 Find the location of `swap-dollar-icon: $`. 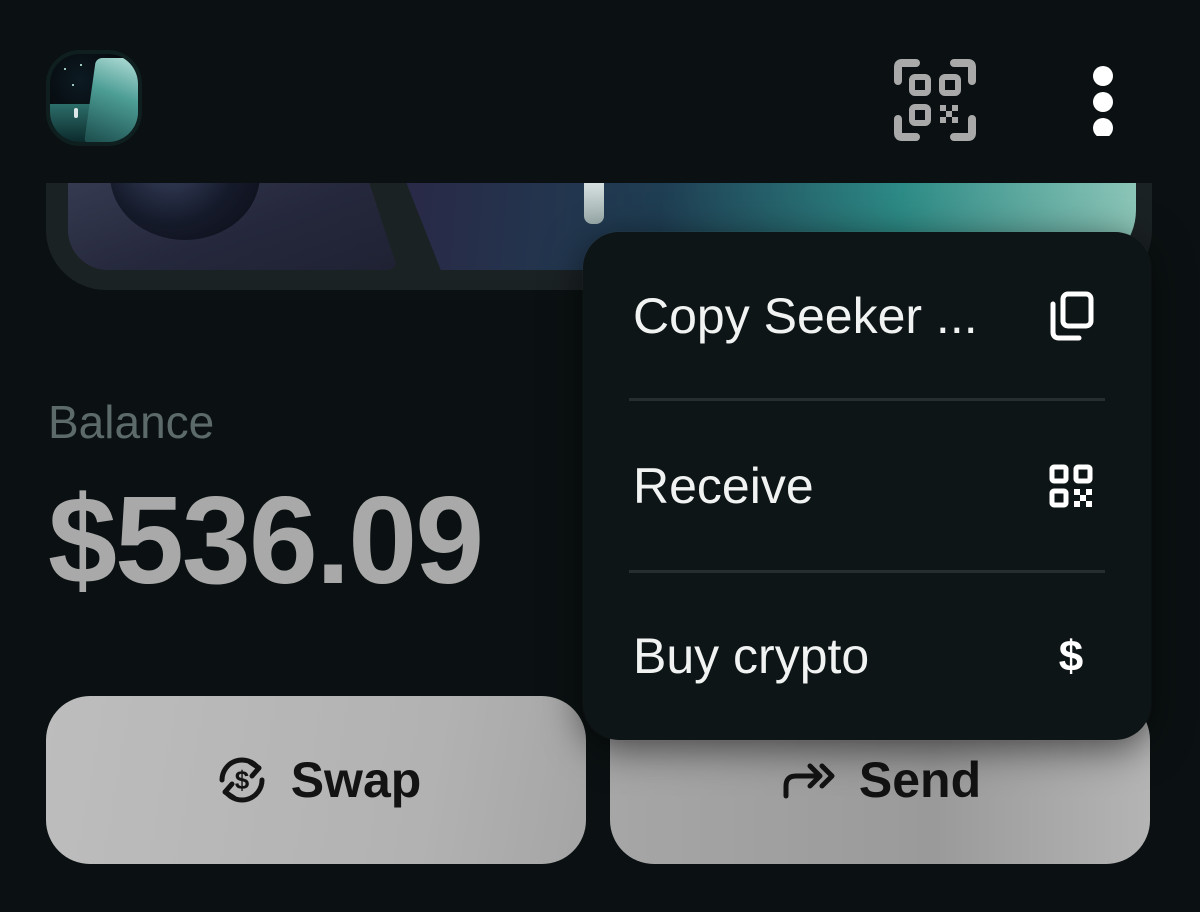

swap-dollar-icon: $ is located at coordinates (242, 780).